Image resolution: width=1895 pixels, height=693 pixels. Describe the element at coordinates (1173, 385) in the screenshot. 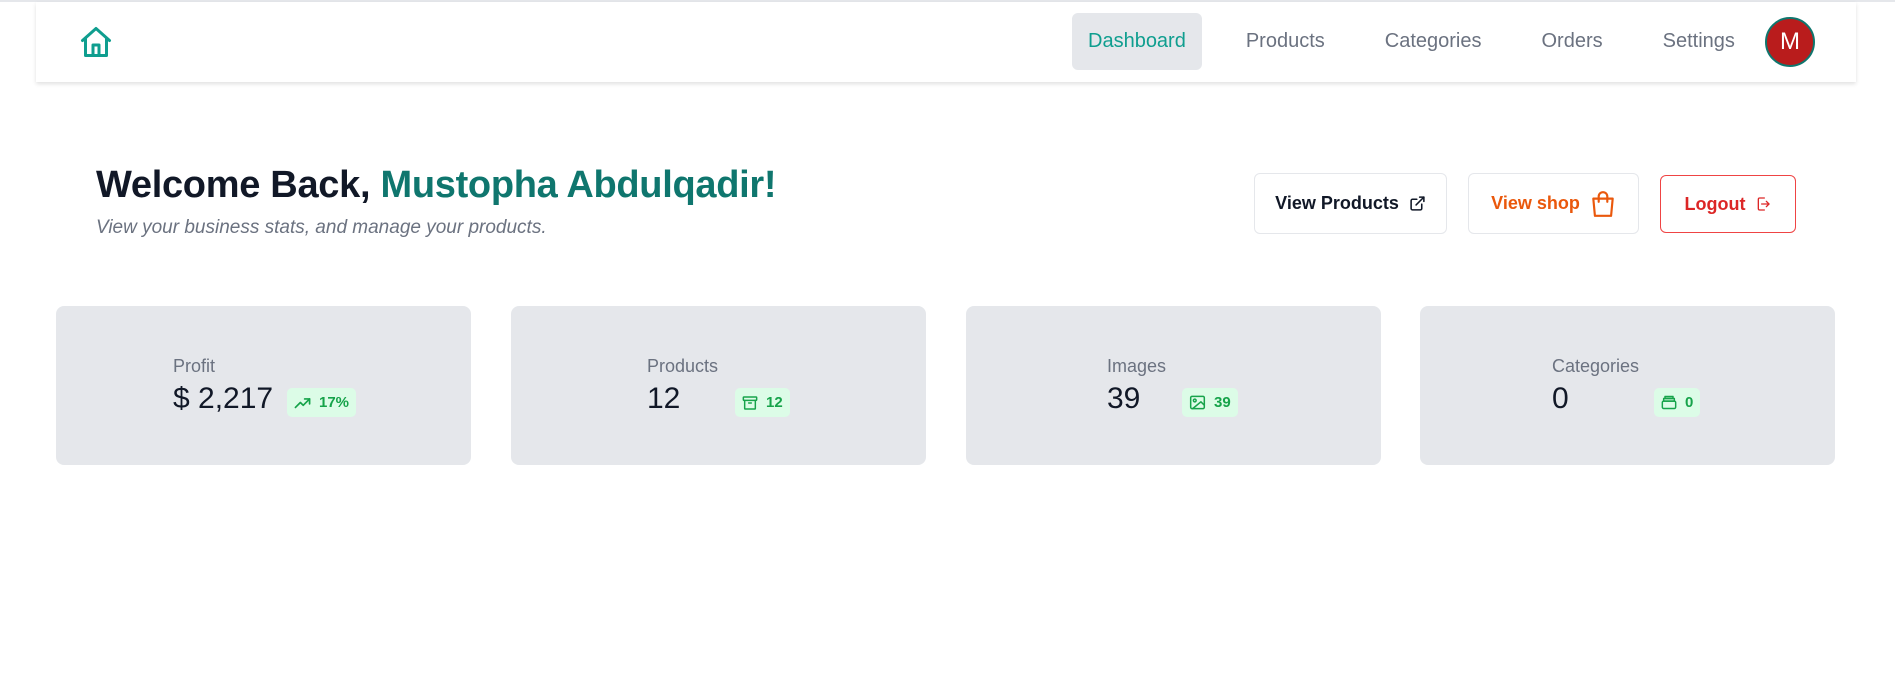

I see `stat-card-images: Images 39 39` at that location.